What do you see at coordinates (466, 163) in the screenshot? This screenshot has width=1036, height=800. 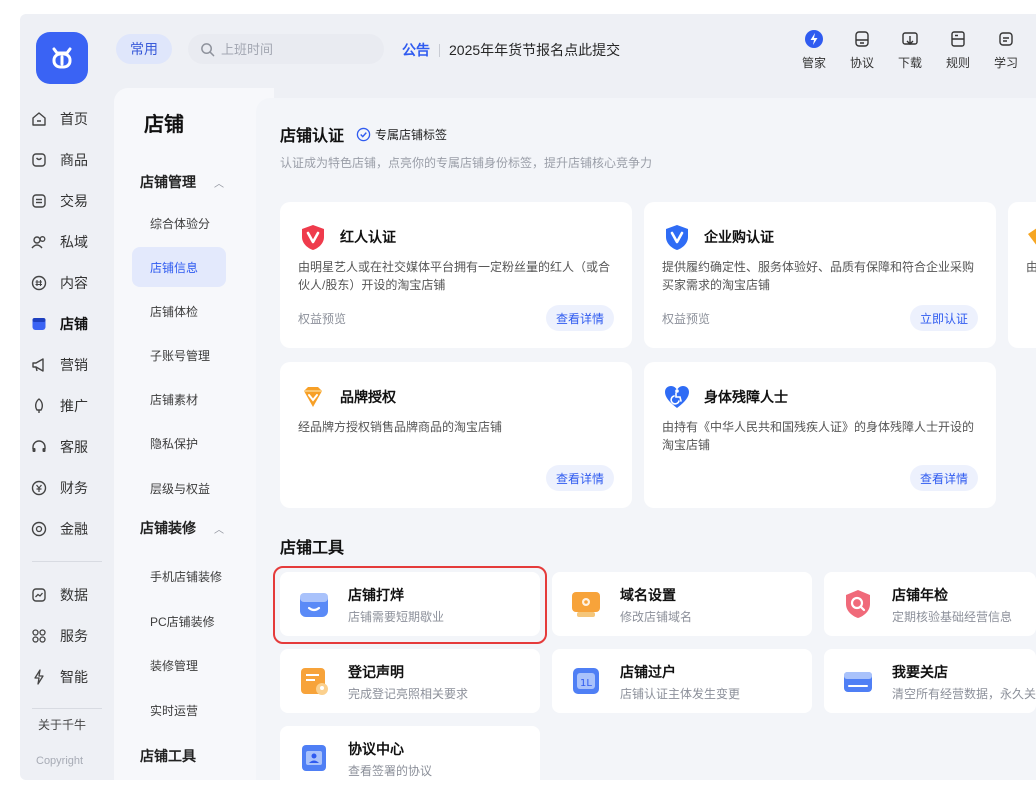 I see `section-subtitle: 认证成为特色店铺，点亮你的专属店铺身份标签，提升店铺核心竞争力` at bounding box center [466, 163].